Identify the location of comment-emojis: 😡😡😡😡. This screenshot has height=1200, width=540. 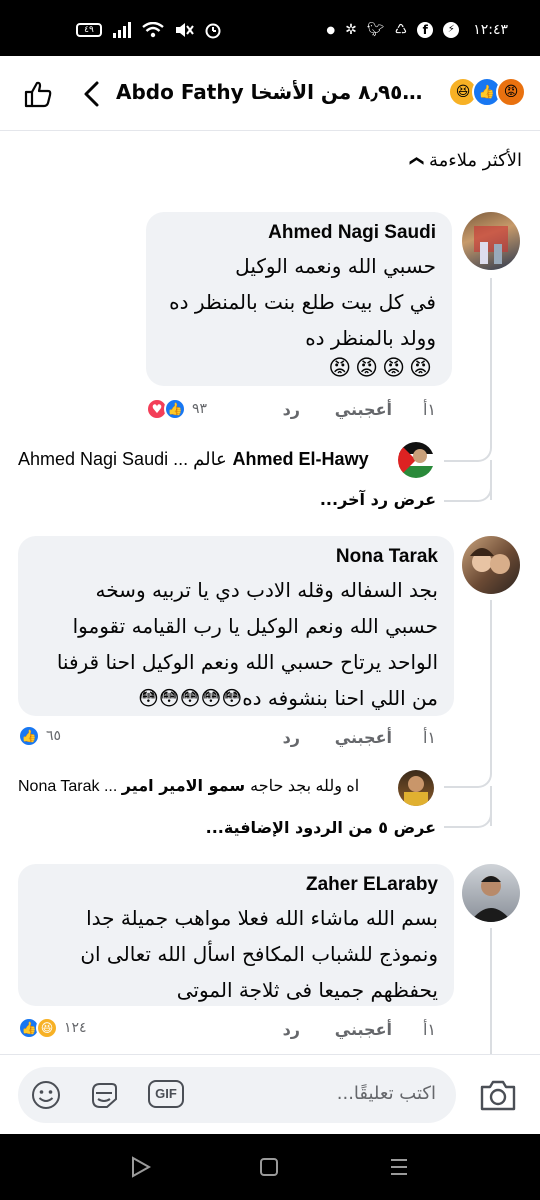
(382, 368).